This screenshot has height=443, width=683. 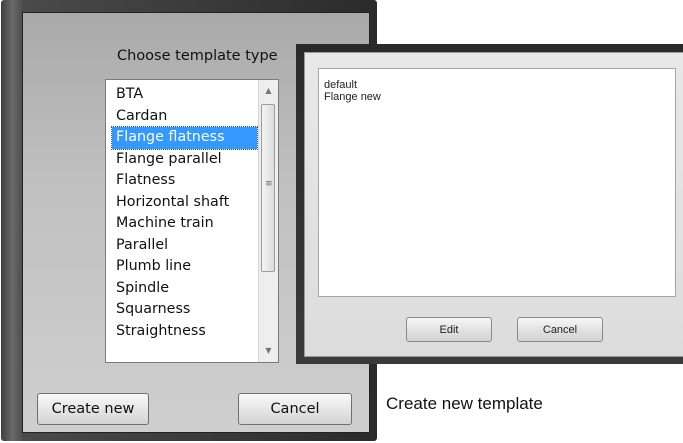 What do you see at coordinates (184, 160) in the screenshot?
I see `list-item: Flange parallel` at bounding box center [184, 160].